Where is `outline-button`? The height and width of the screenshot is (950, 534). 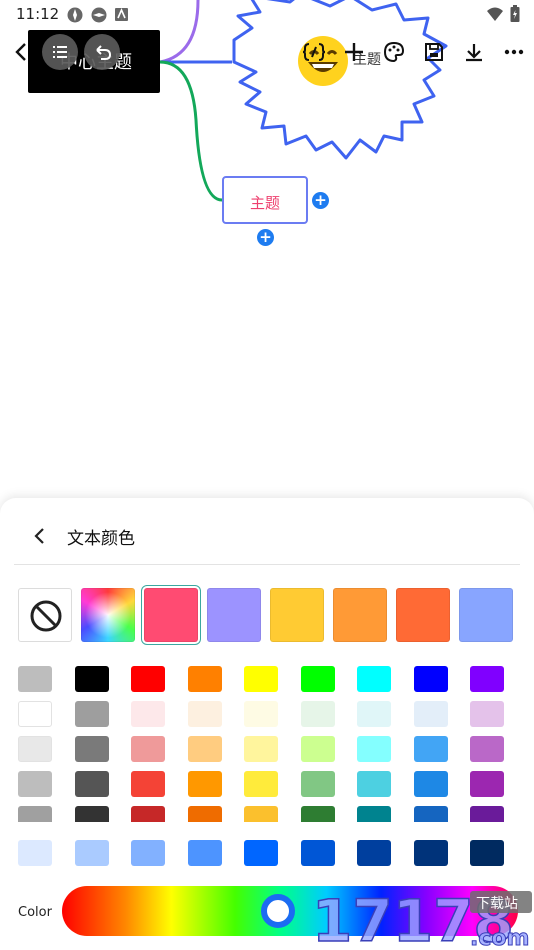
outline-button is located at coordinates (60, 52).